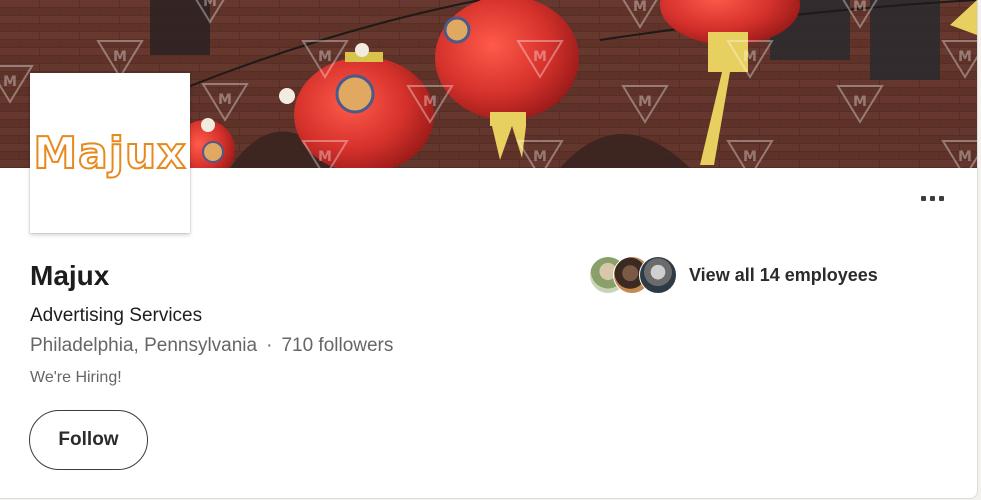 This screenshot has height=500, width=981. What do you see at coordinates (634, 275) in the screenshot?
I see `employee-avatars` at bounding box center [634, 275].